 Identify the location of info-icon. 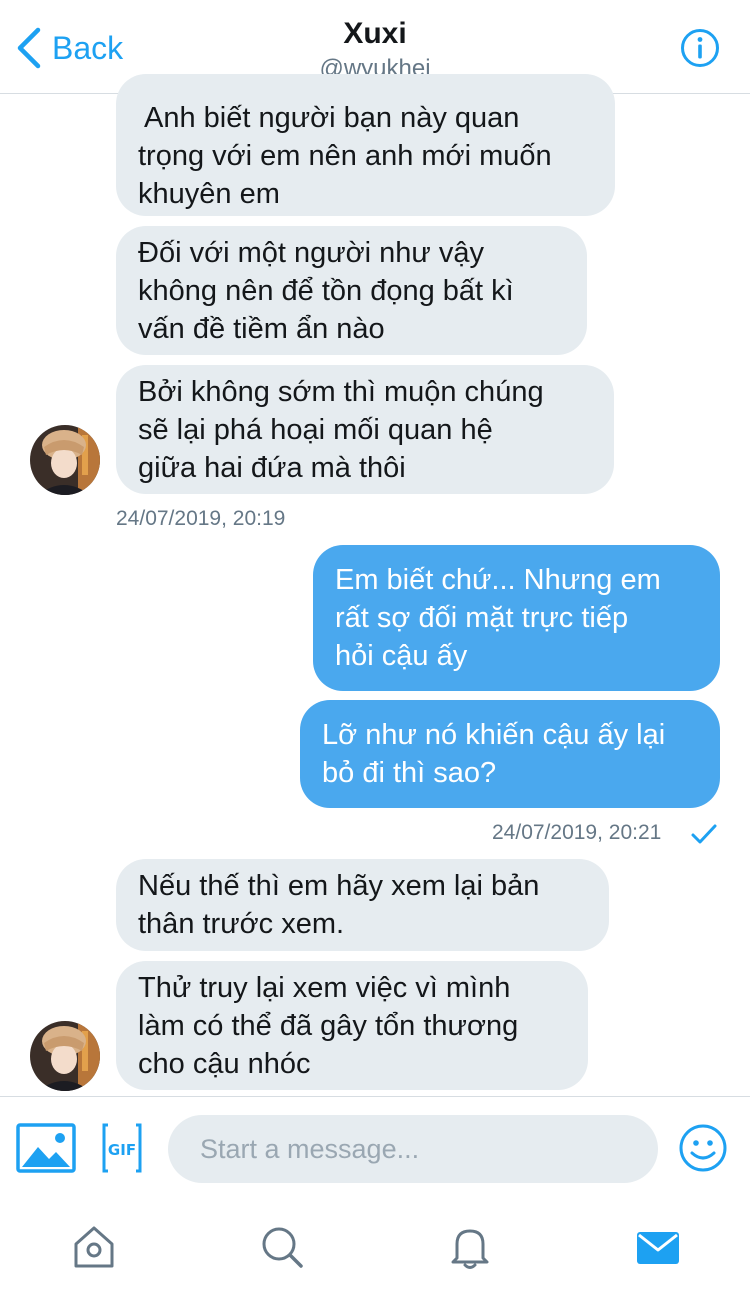
(700, 48).